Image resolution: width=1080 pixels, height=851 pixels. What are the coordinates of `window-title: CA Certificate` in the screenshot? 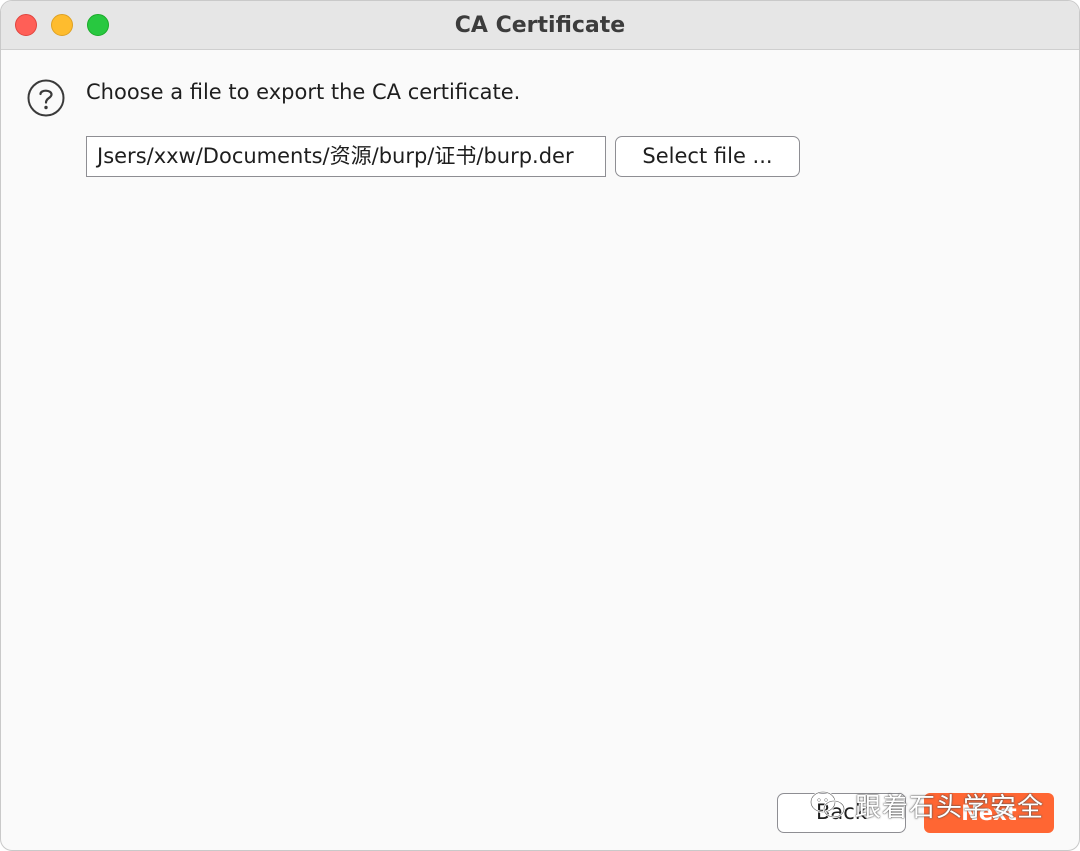 It's located at (540, 25).